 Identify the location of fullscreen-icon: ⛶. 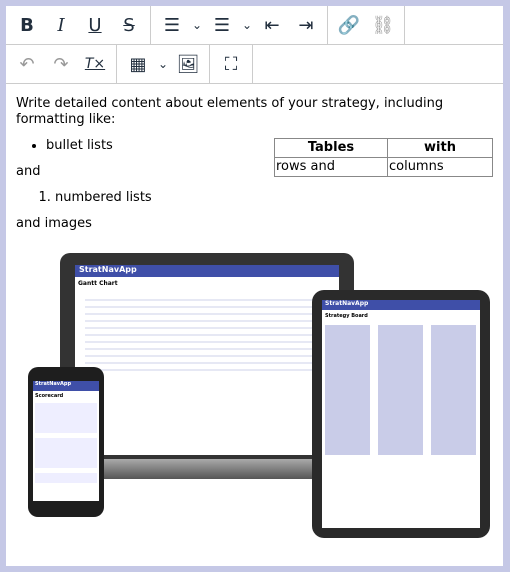
(231, 64).